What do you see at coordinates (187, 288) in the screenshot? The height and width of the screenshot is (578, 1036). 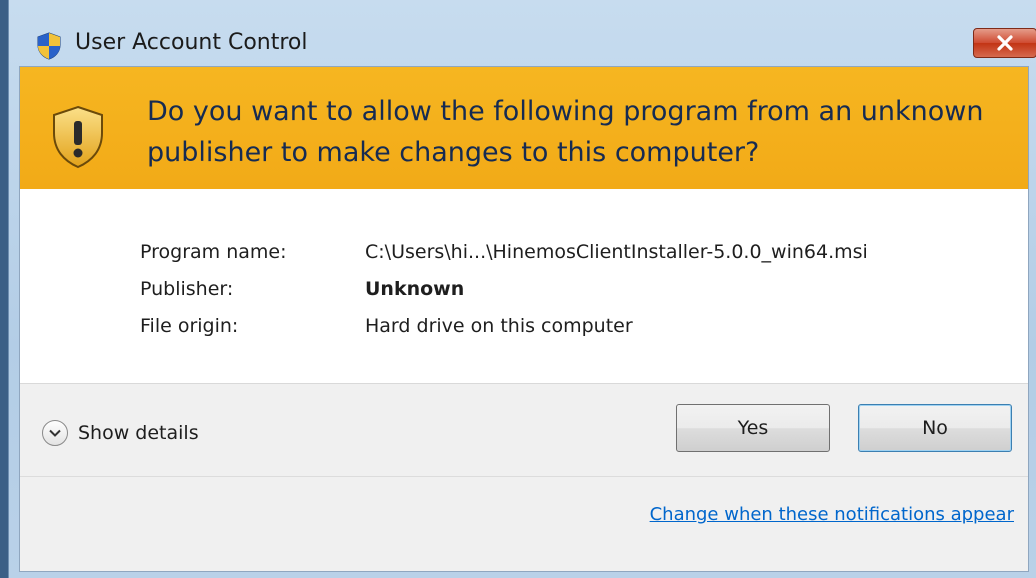 I see `publisher-label: Publisher:` at bounding box center [187, 288].